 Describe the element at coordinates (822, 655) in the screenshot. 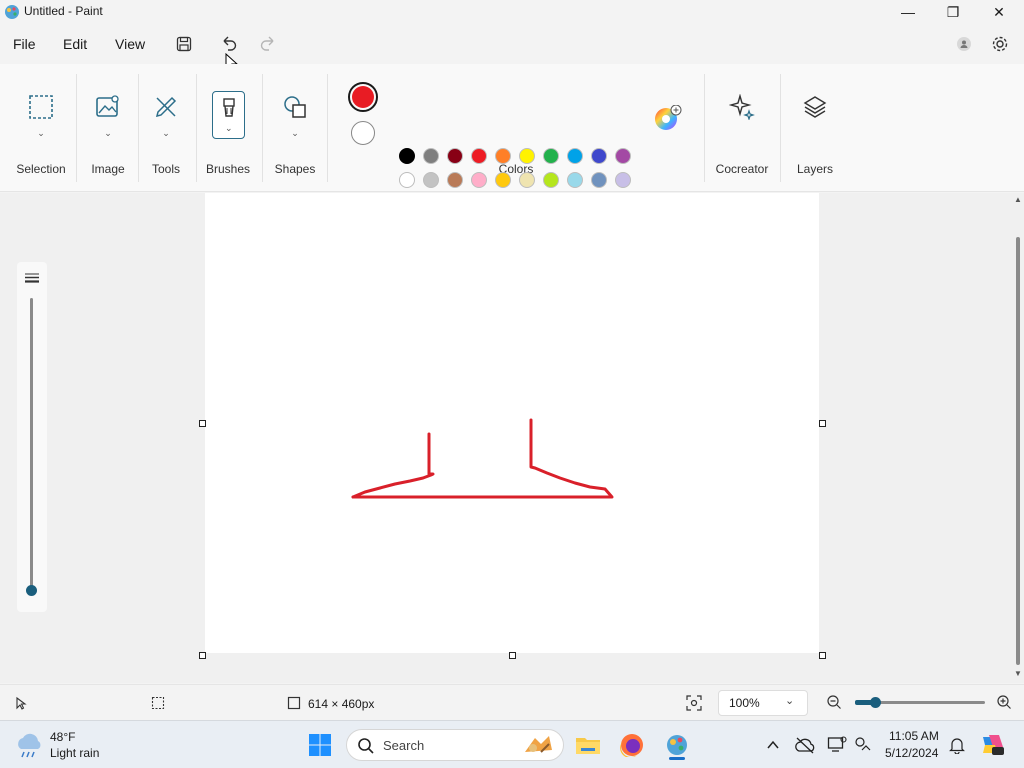

I see `resize-handle-bottom-right` at that location.